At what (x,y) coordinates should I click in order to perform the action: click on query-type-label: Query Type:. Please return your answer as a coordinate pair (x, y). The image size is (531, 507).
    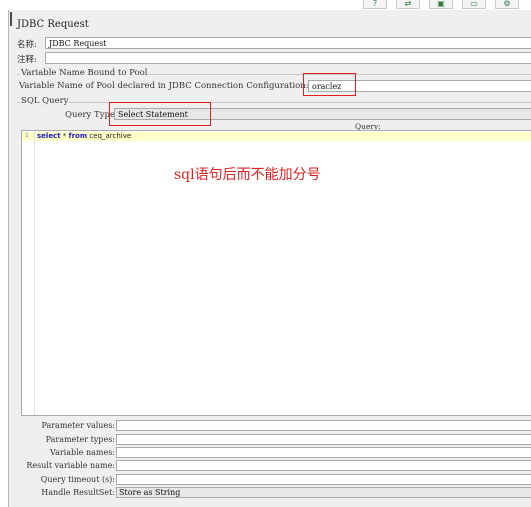
    Looking at the image, I should click on (91, 115).